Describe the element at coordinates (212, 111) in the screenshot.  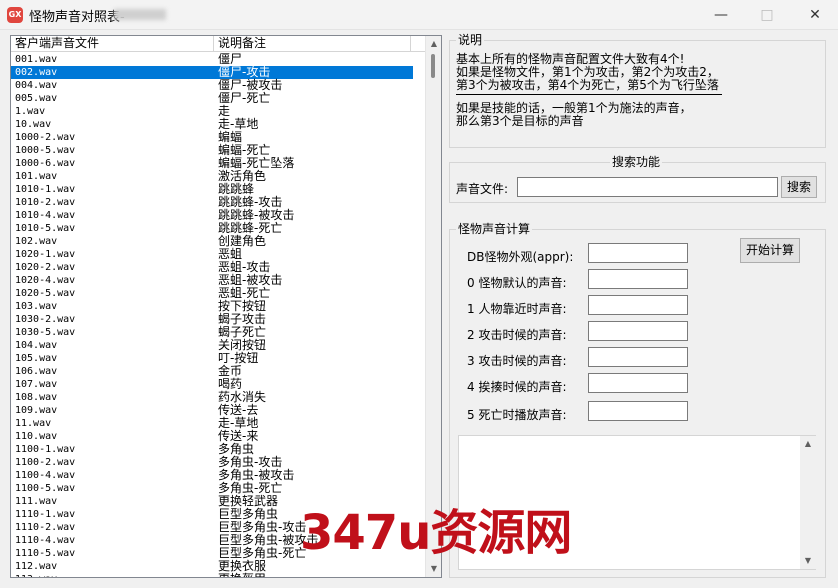
I see `list-row: 1.wav 走` at that location.